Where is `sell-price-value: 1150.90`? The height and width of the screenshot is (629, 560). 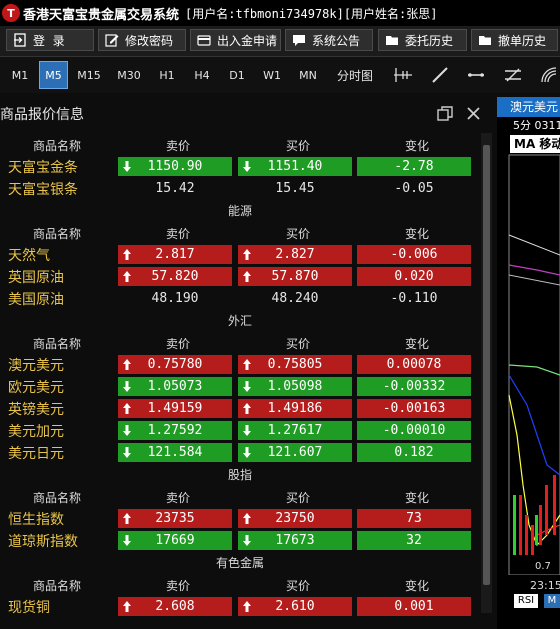 sell-price-value: 1150.90 is located at coordinates (175, 166).